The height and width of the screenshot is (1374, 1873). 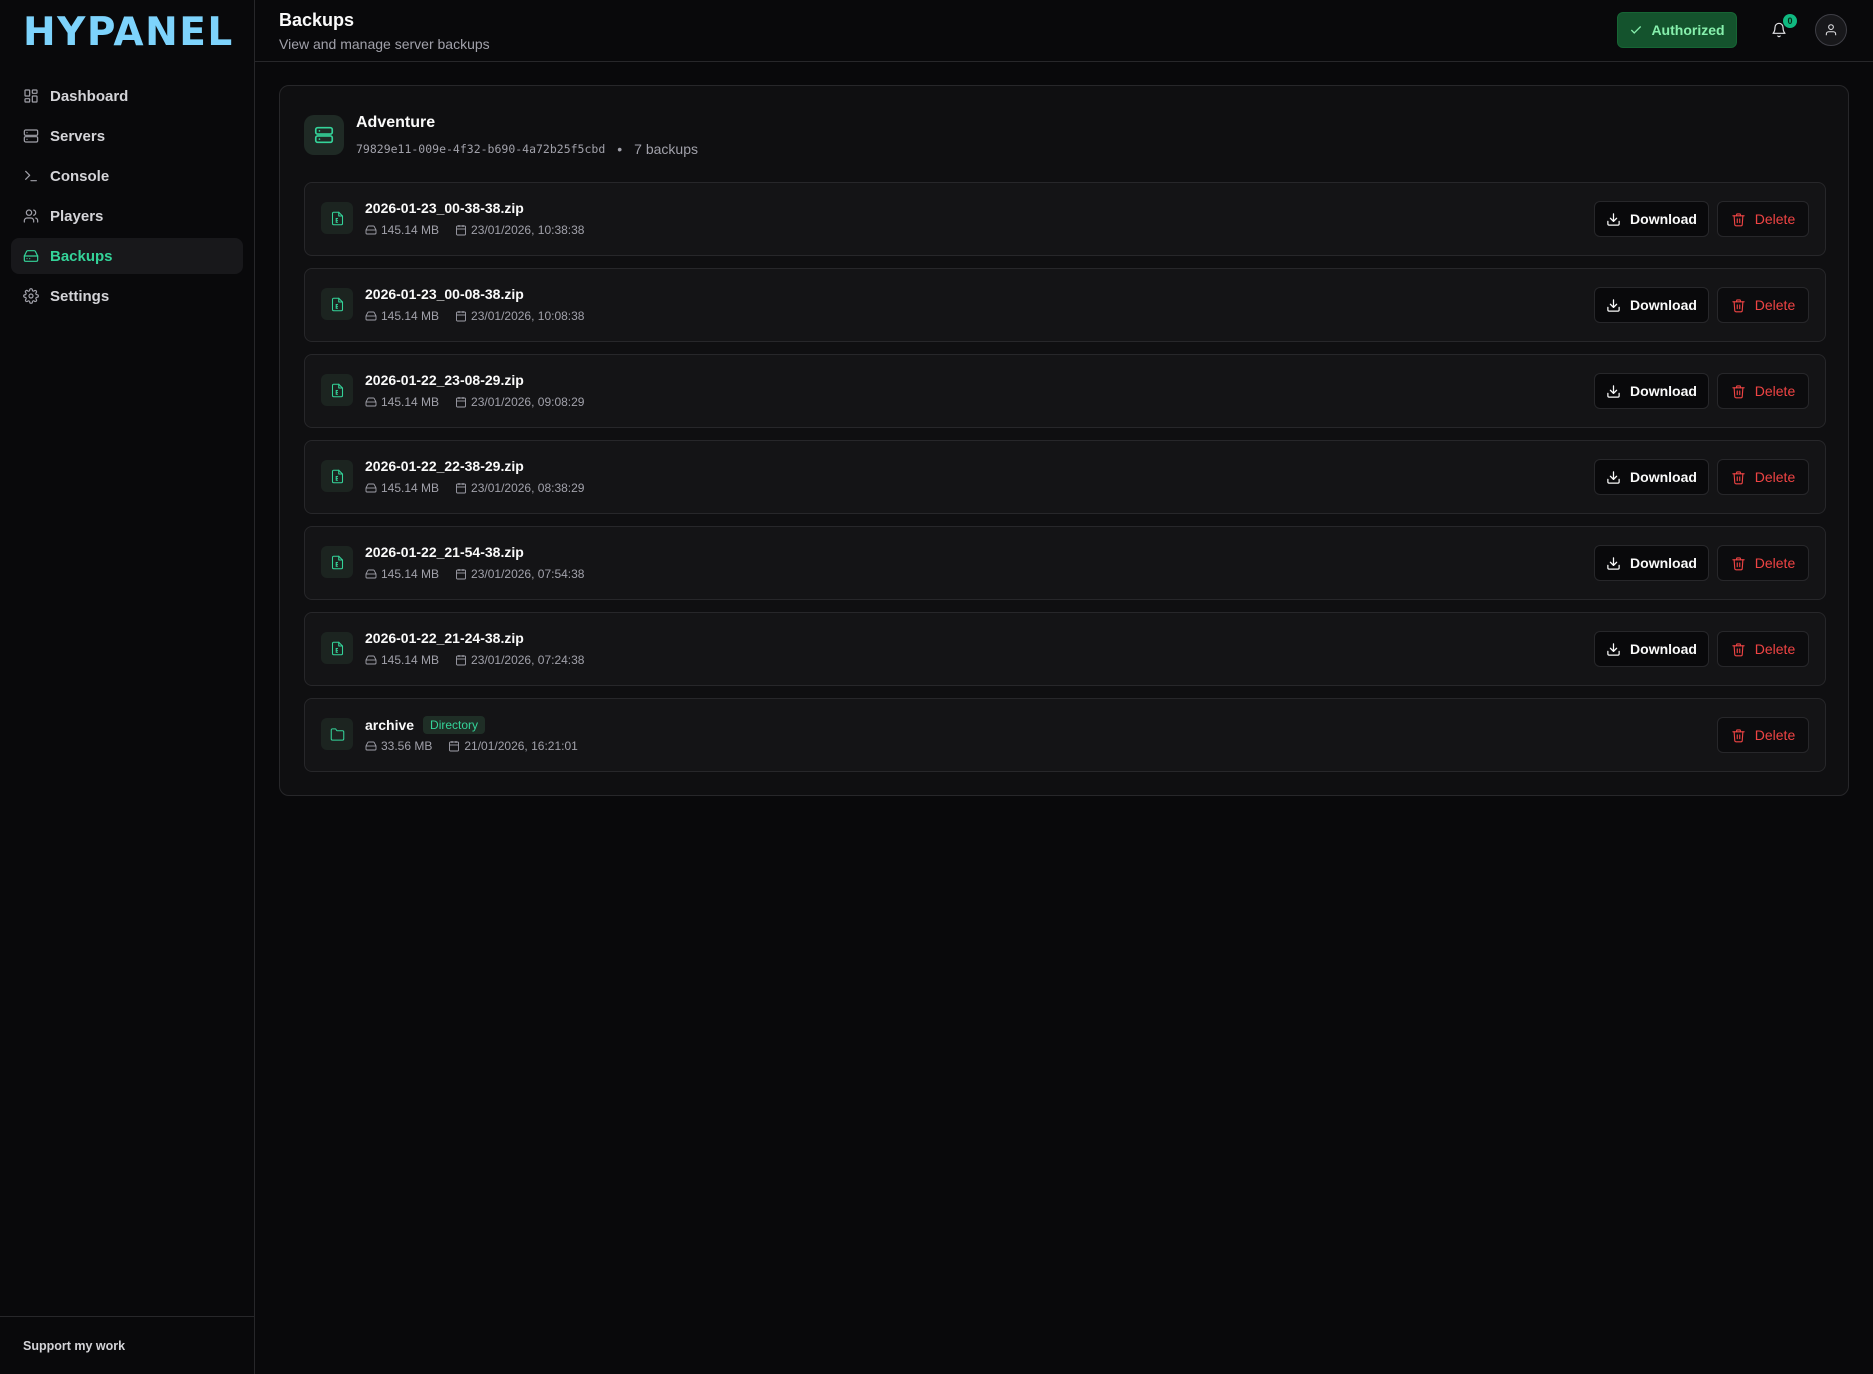 I want to click on backup-size: 145.14 MB, so click(x=402, y=230).